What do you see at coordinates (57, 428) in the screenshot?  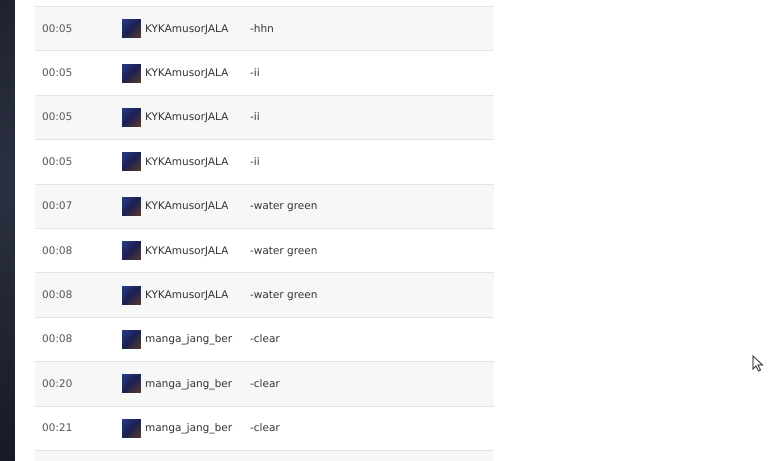 I see `timestamp: 00:21` at bounding box center [57, 428].